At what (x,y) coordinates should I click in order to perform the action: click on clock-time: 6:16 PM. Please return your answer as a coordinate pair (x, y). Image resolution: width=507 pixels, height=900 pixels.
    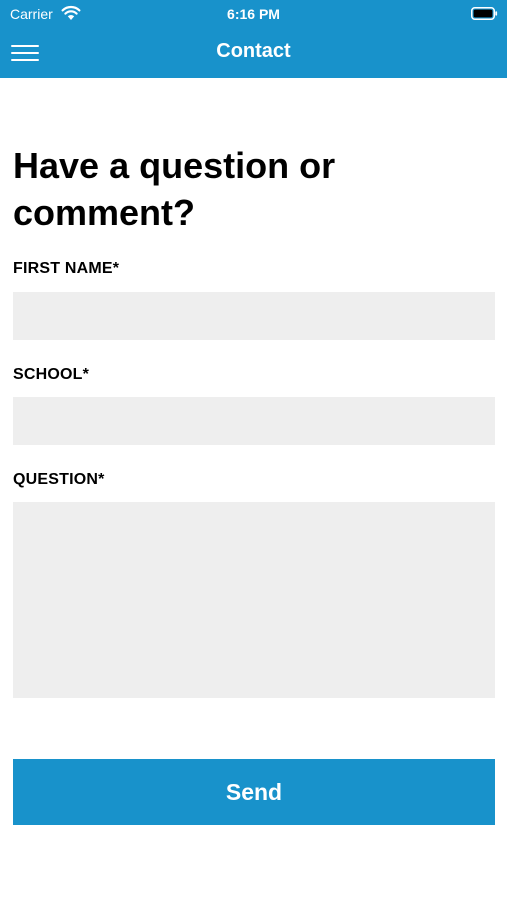
    Looking at the image, I should click on (253, 14).